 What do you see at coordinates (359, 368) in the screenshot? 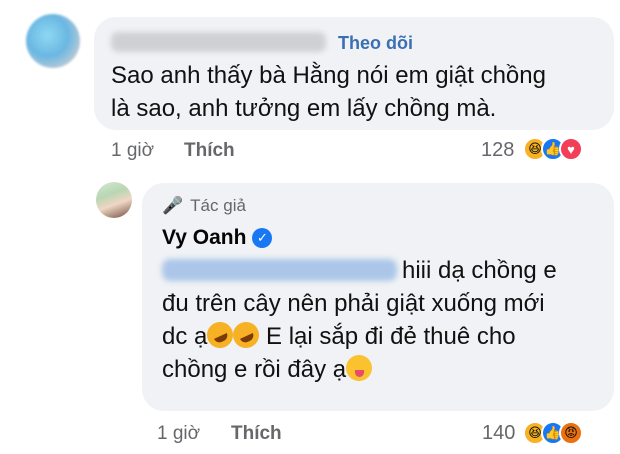
I see `yum-emoji-icon` at bounding box center [359, 368].